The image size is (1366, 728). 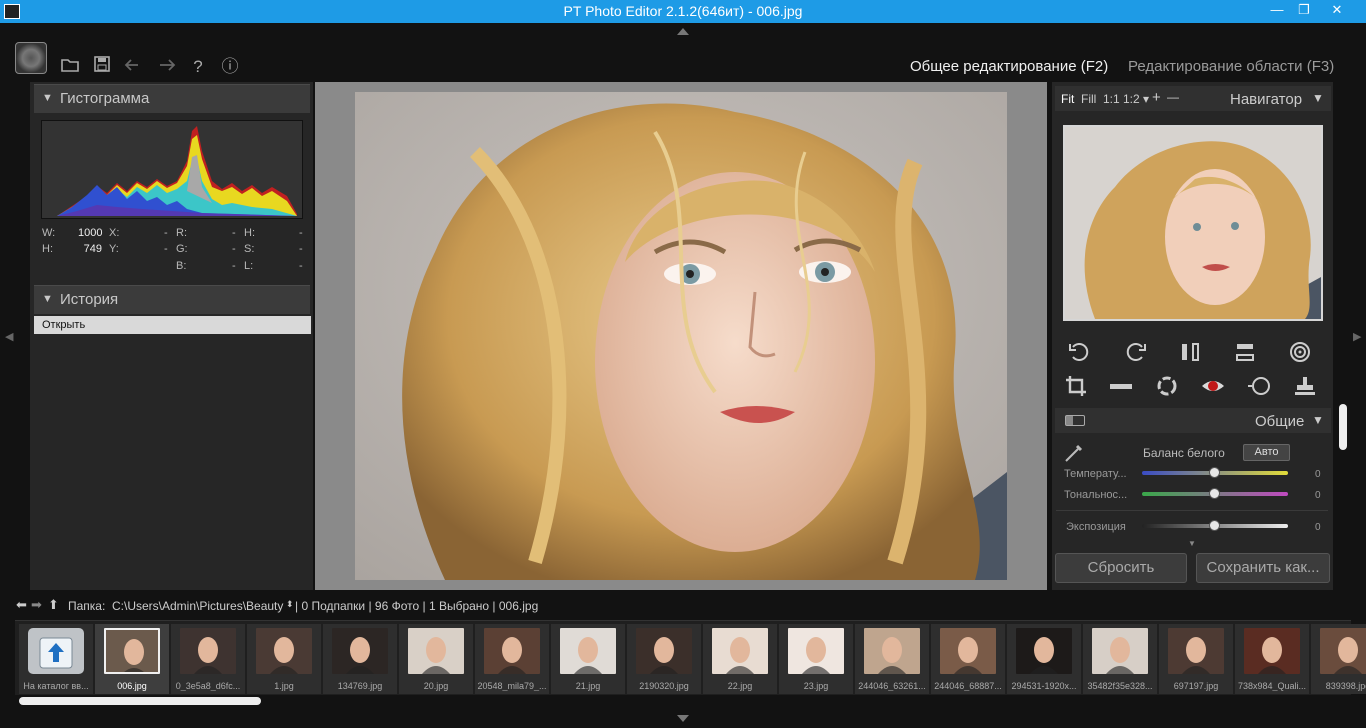 What do you see at coordinates (1343, 427) in the screenshot?
I see `panel-scrollbar` at bounding box center [1343, 427].